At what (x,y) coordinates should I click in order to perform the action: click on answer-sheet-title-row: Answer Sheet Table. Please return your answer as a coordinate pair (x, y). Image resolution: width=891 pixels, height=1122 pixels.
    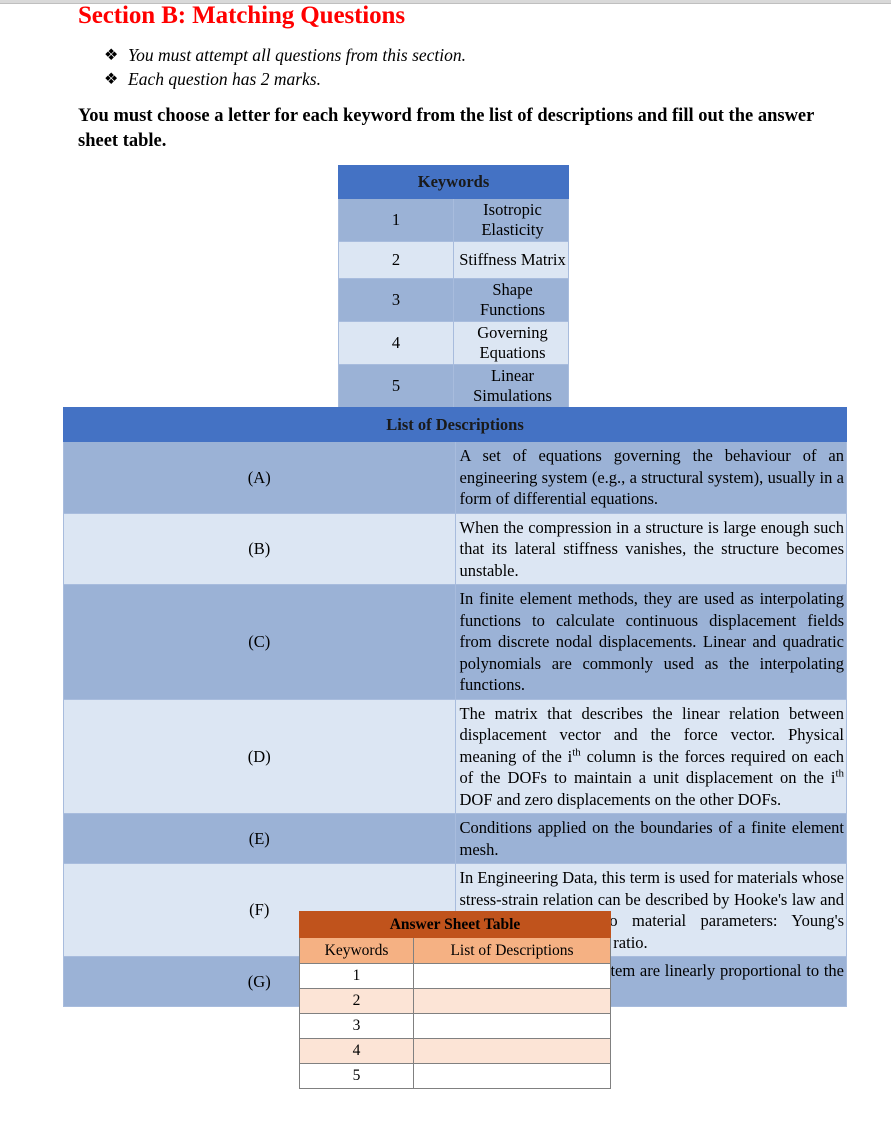
    Looking at the image, I should click on (455, 924).